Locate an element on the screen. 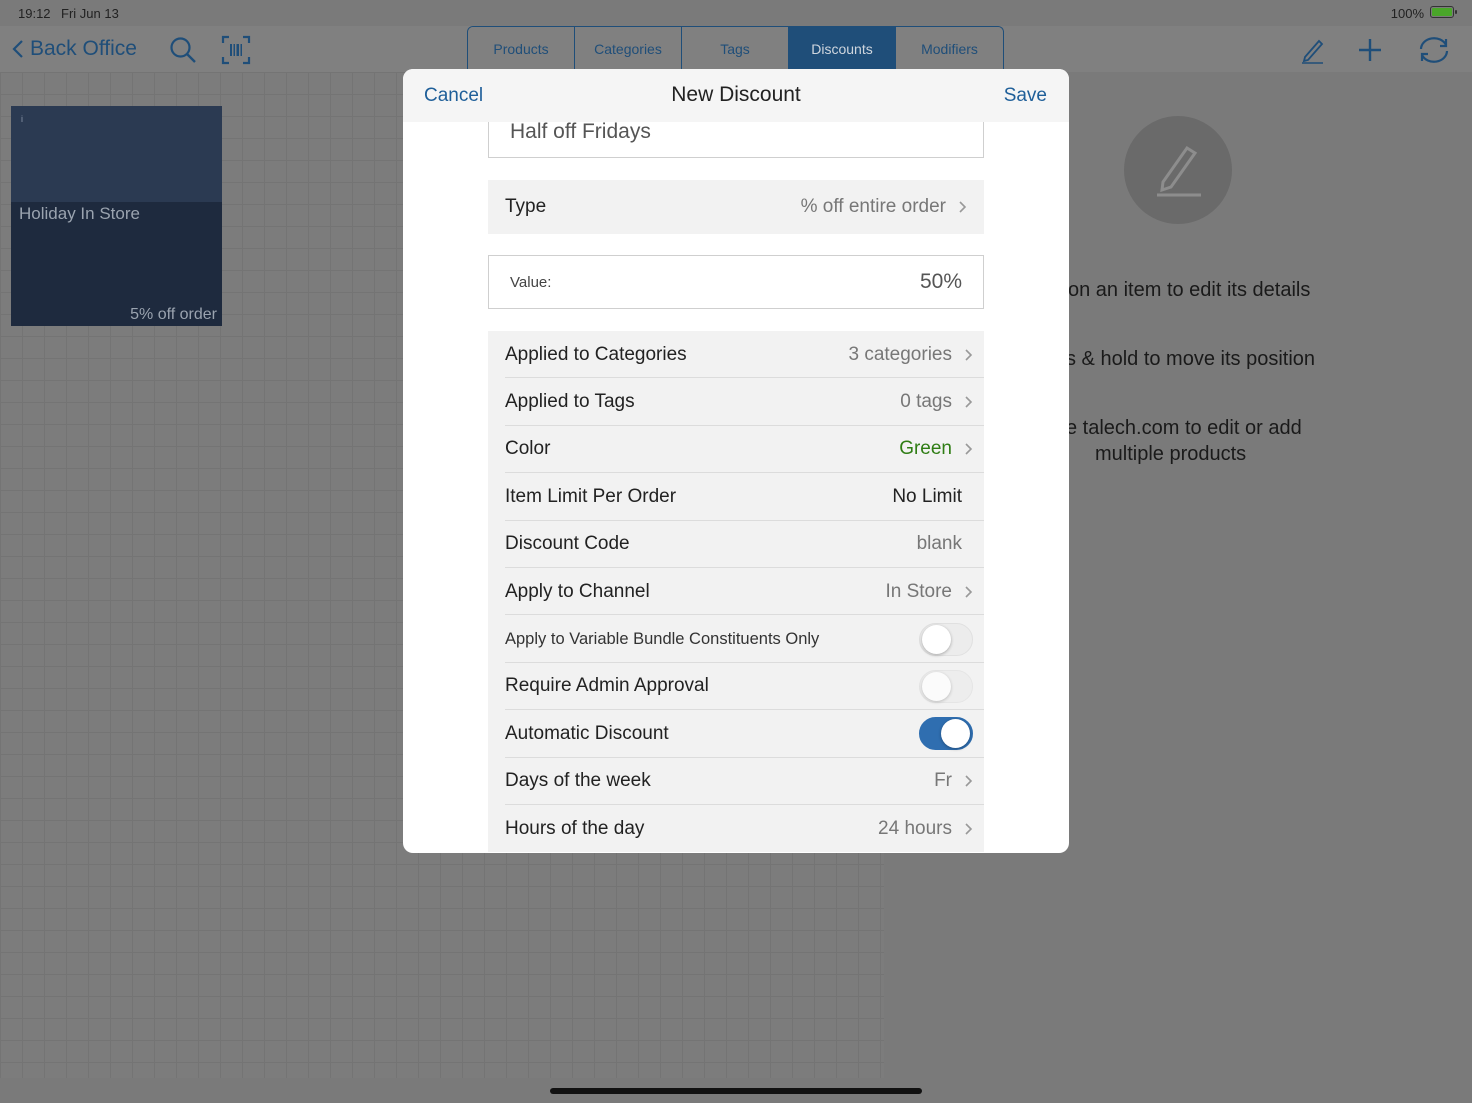  hint-multiple: multiple products is located at coordinates (1171, 454).